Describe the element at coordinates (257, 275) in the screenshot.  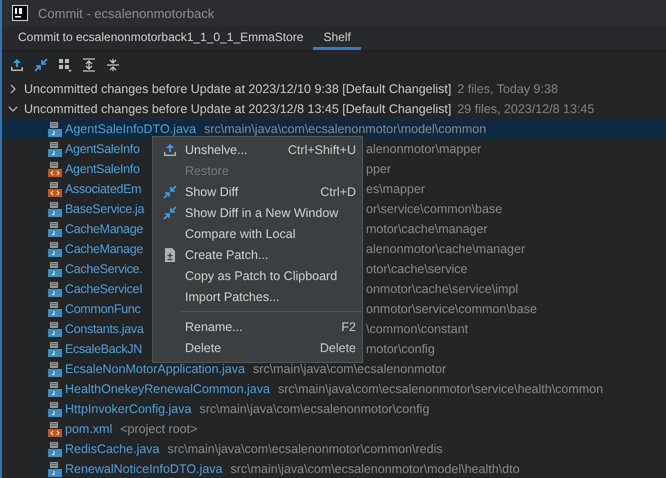
I see `menu-item: Copy as Patch to Clipboard` at that location.